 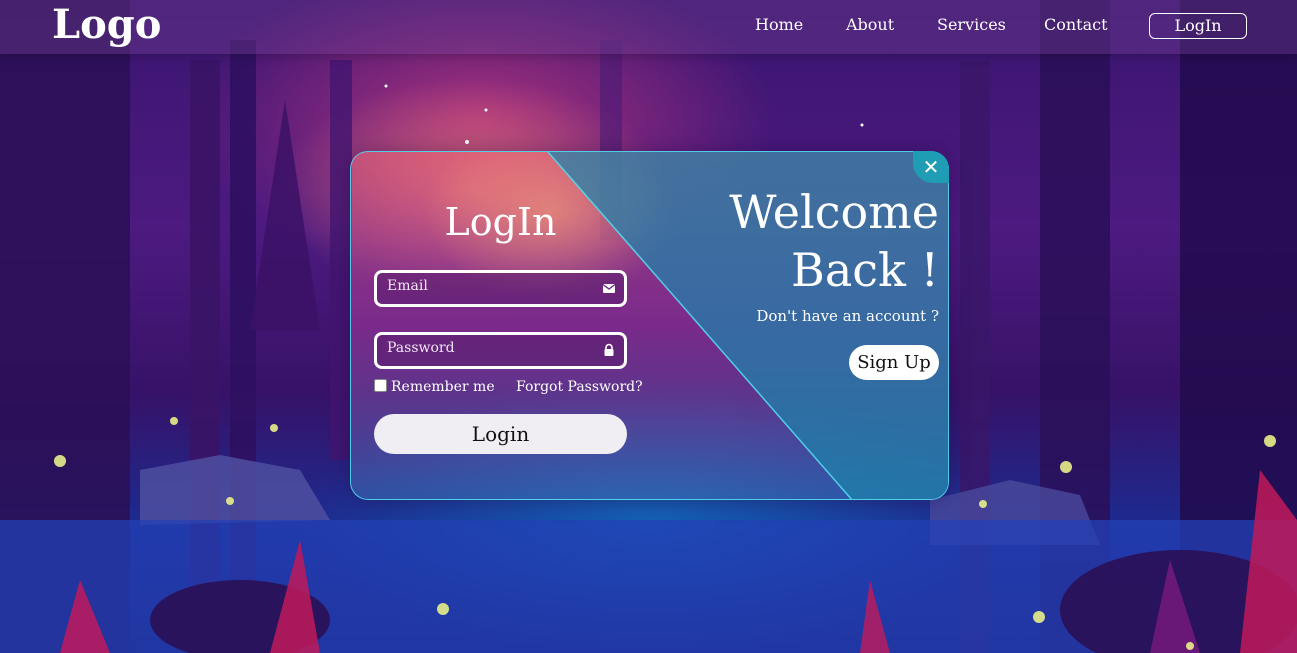 I want to click on signup-button: Sign Up, so click(x=894, y=362).